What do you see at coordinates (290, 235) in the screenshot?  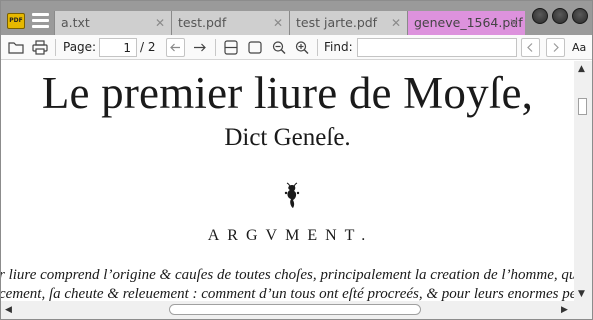 I see `section-heading: ARGVMENT.` at bounding box center [290, 235].